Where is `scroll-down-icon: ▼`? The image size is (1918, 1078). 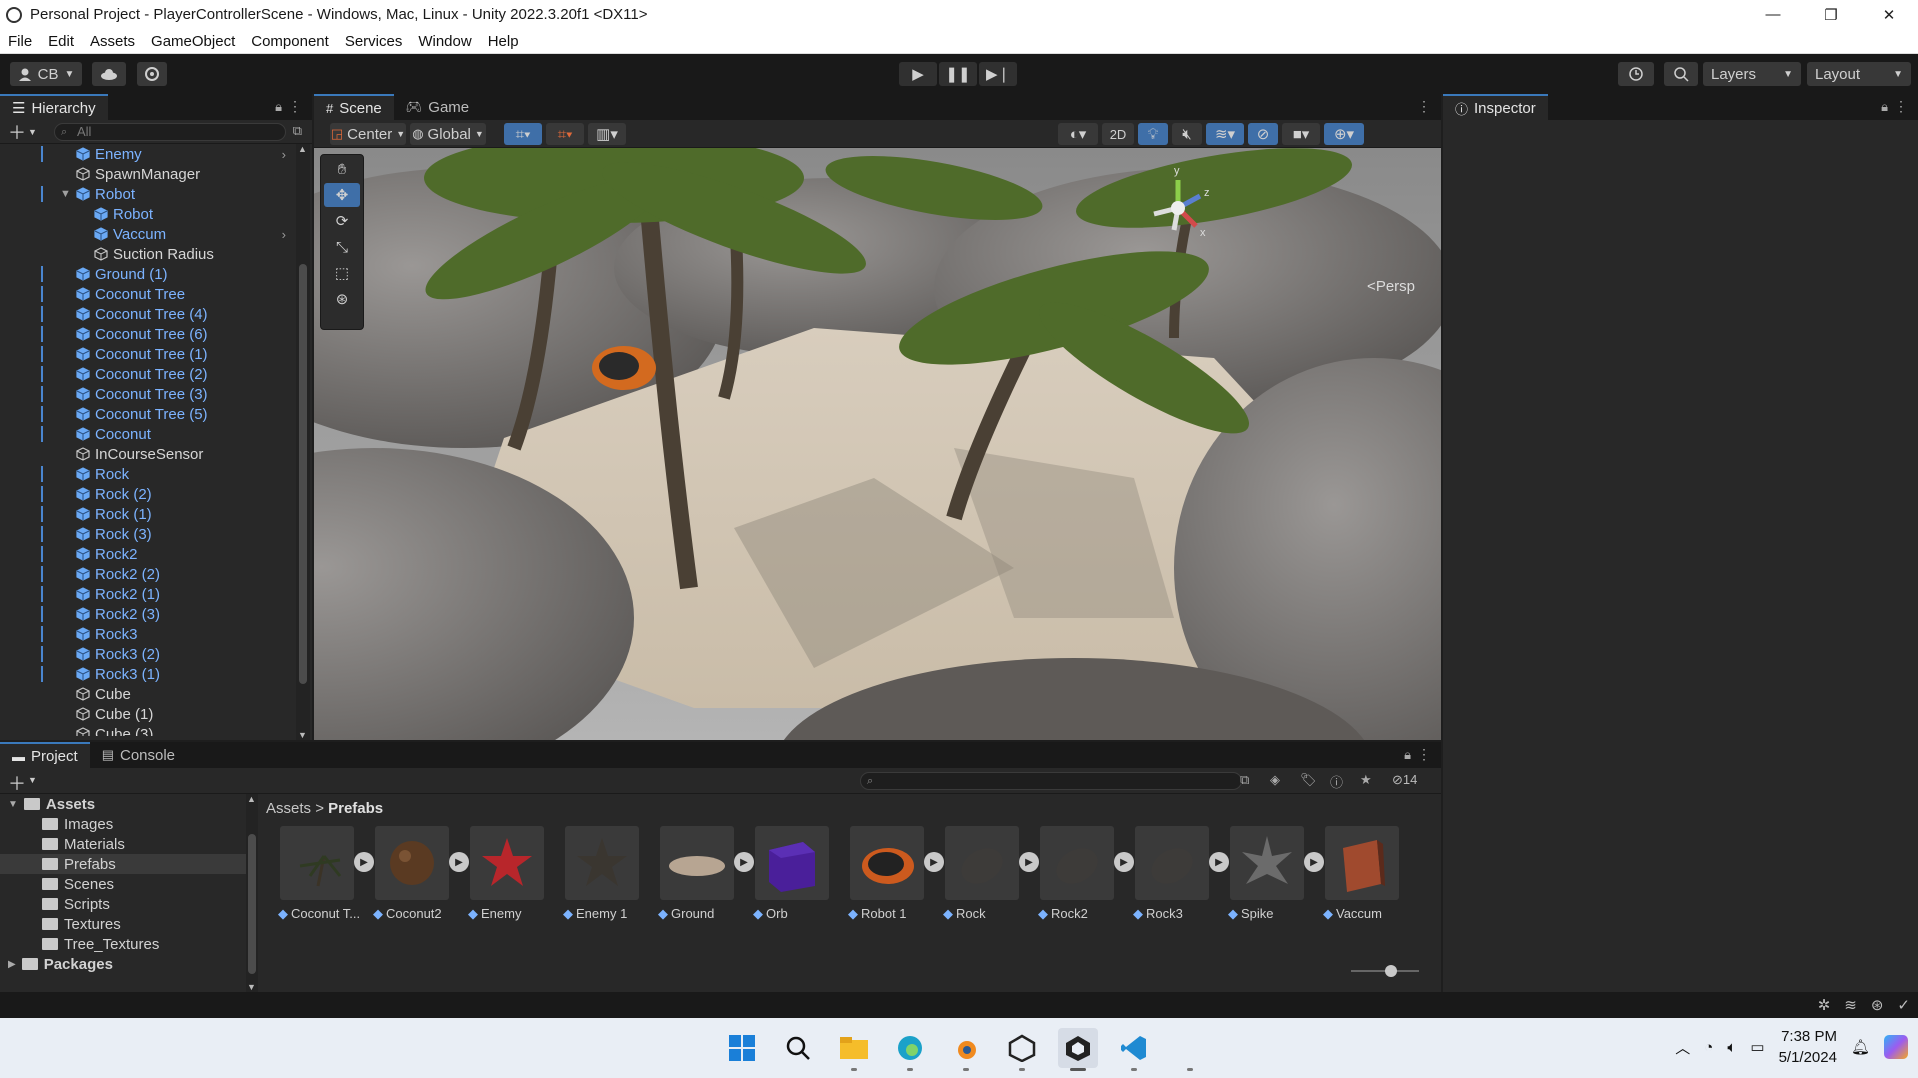 scroll-down-icon: ▼ is located at coordinates (302, 735).